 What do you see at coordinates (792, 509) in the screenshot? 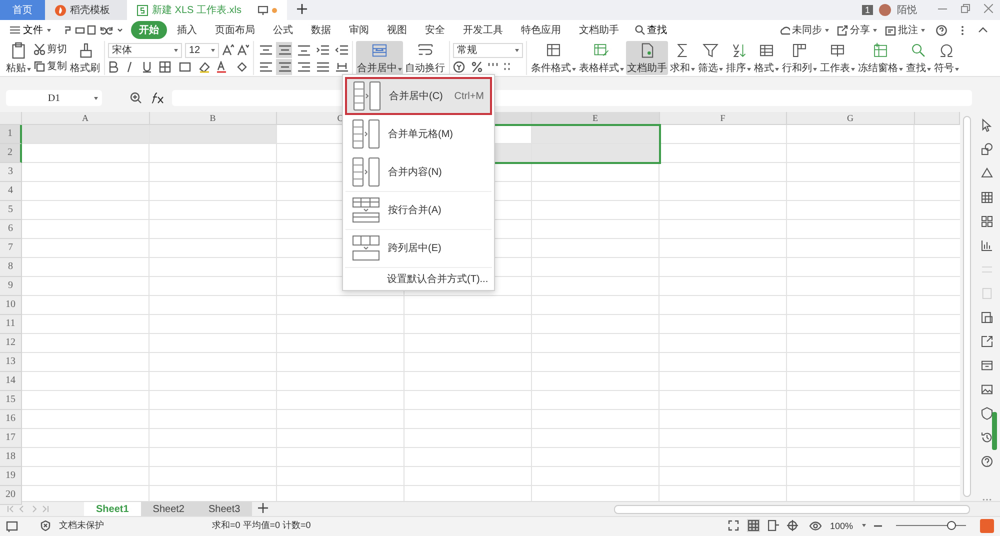
I see `horizontal-scrollbar` at bounding box center [792, 509].